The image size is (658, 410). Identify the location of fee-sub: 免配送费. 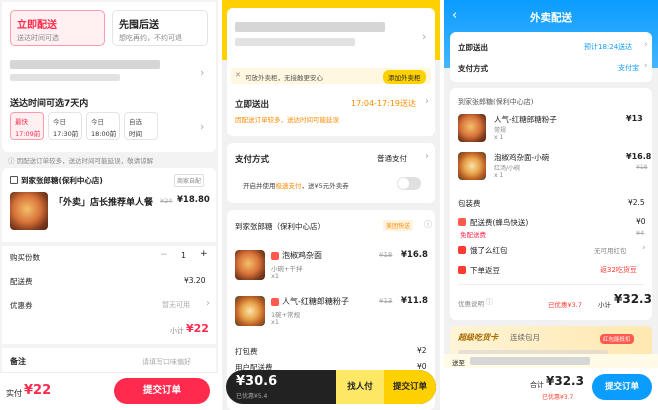
(473, 235).